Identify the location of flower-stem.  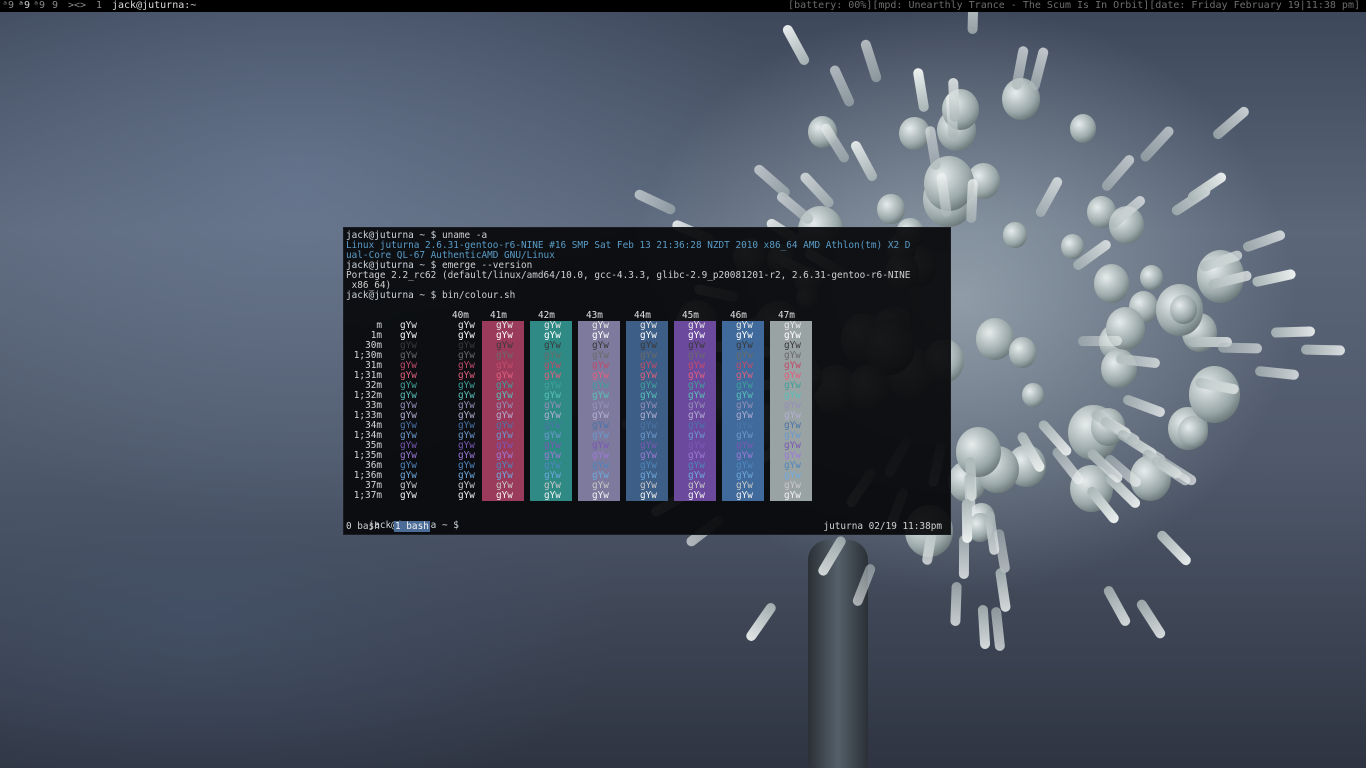
(838, 654).